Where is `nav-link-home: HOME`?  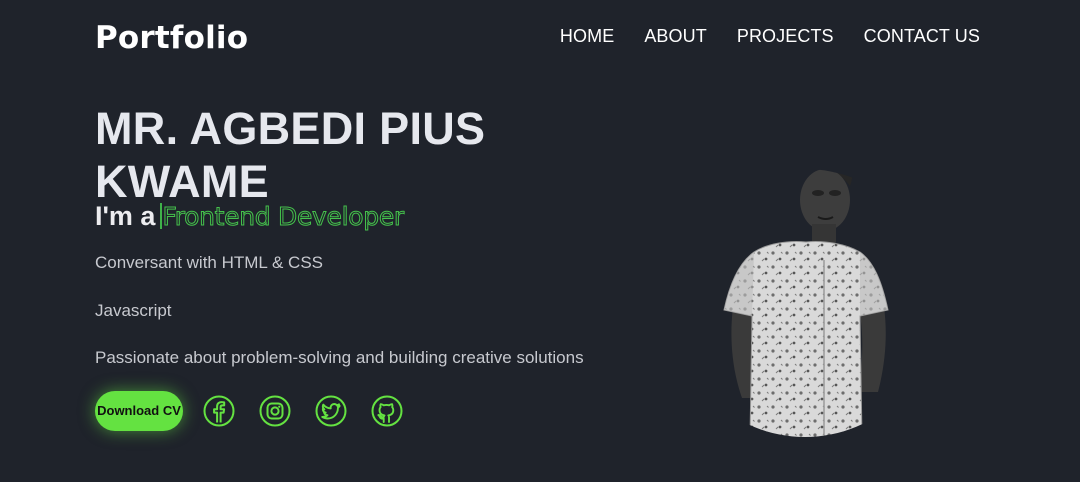 nav-link-home: HOME is located at coordinates (587, 36).